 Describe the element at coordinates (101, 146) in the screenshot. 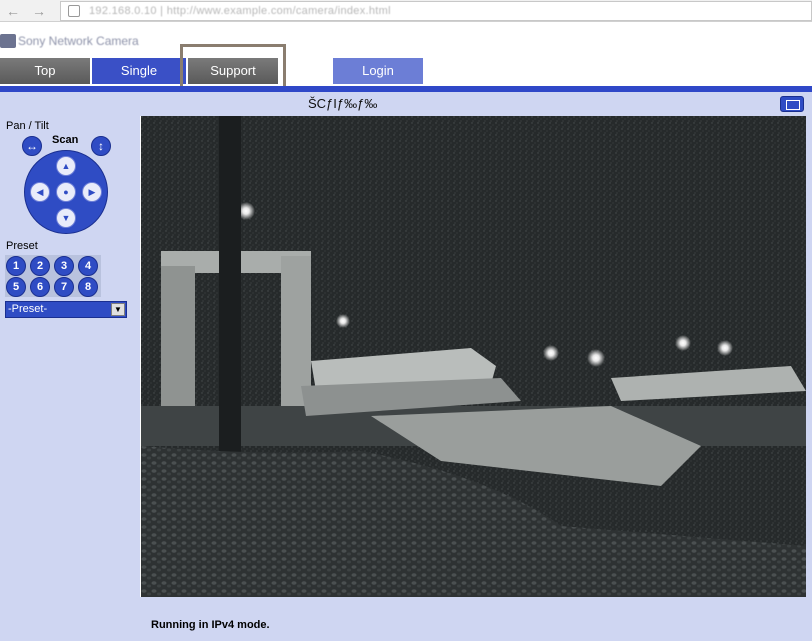

I see `scan-vertical-button: ↕` at that location.